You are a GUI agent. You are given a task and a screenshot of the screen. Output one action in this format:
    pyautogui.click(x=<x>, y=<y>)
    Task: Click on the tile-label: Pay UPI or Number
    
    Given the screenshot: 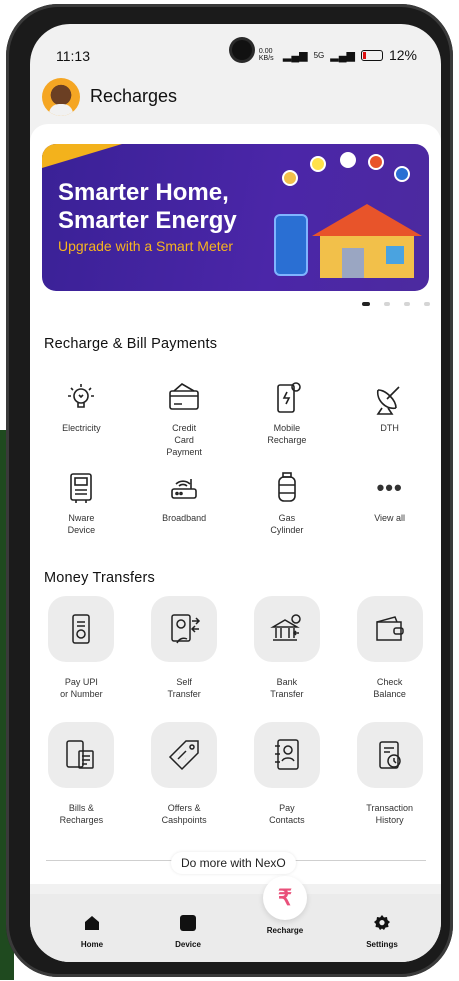 What is the action you would take?
    pyautogui.click(x=81, y=688)
    